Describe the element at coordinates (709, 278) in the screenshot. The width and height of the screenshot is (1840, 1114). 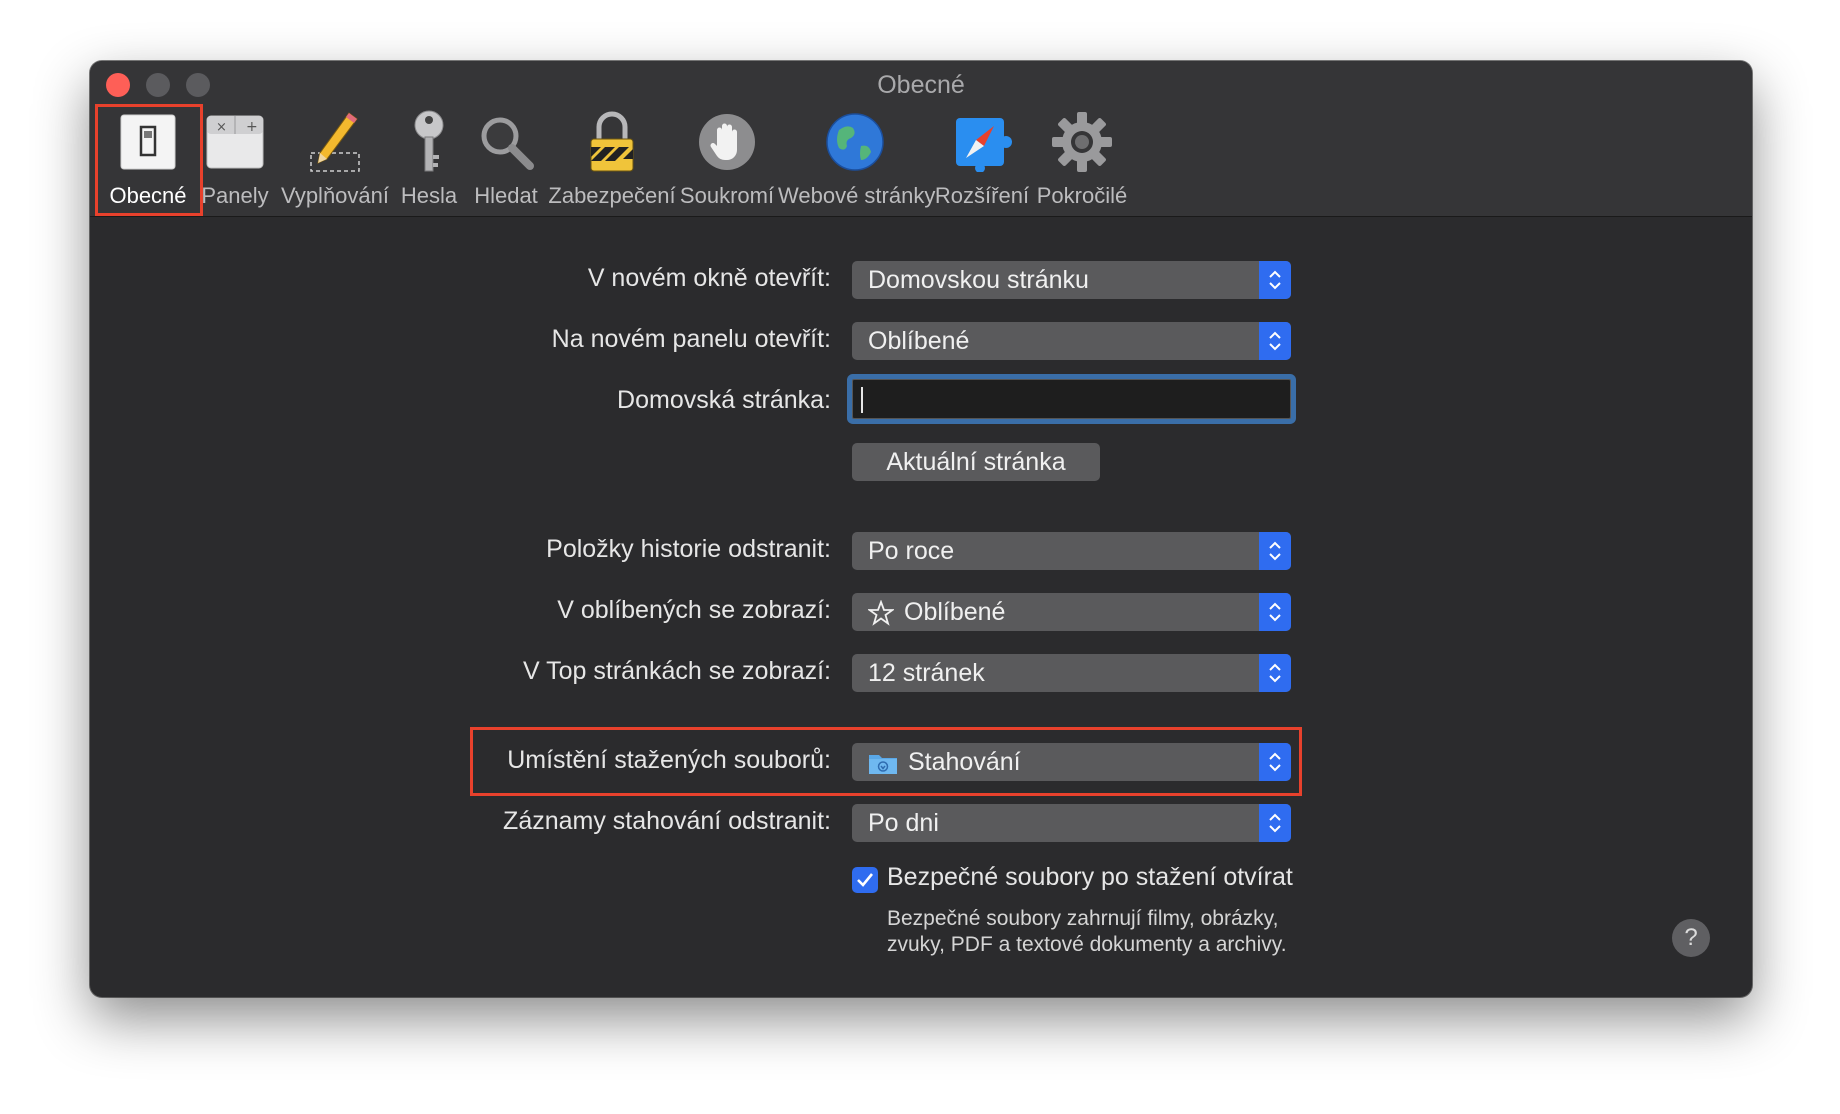
I see `new-window-label: V novém okně otevřít:` at that location.